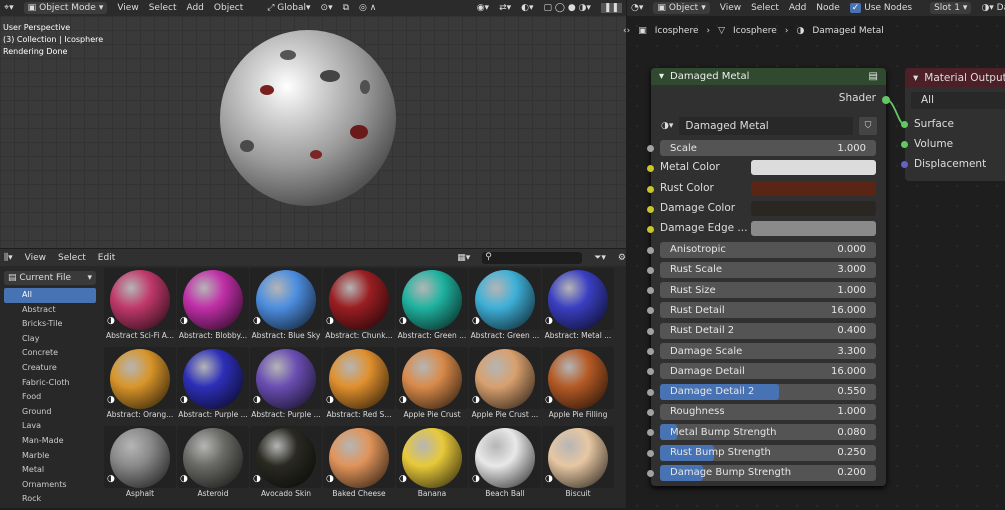  Describe the element at coordinates (626, 31) in the screenshot. I see `collapse-icon: ‹›` at that location.